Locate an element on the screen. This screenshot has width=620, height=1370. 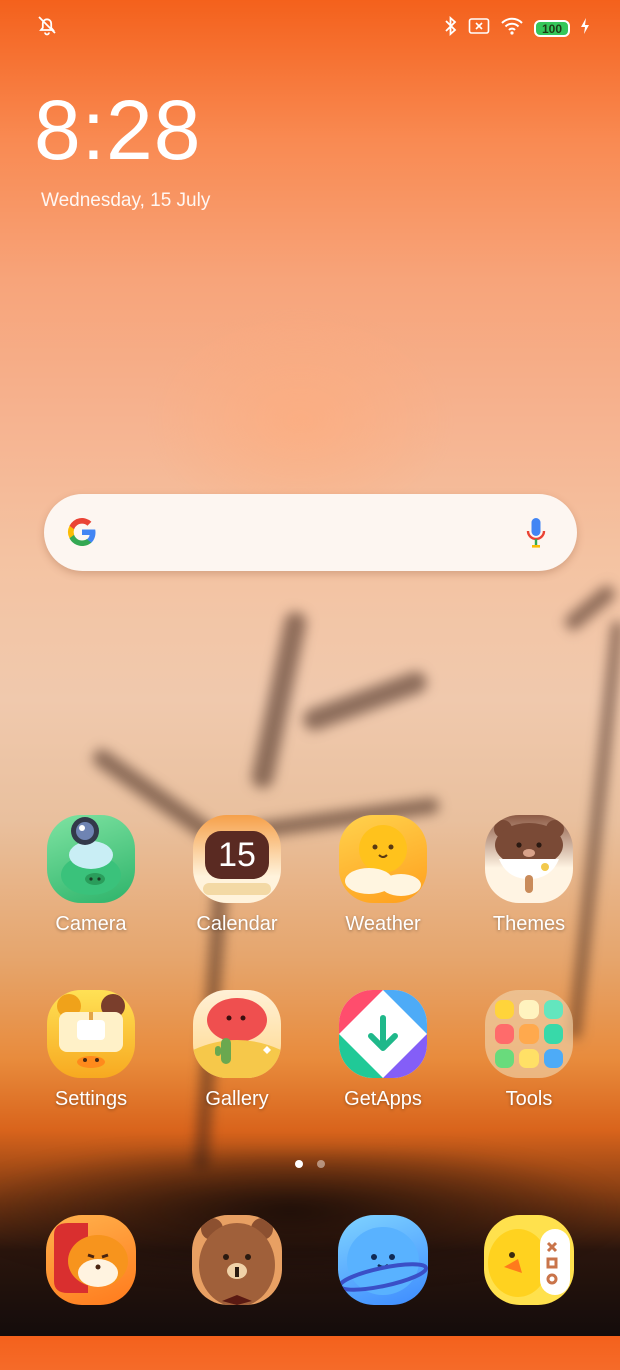
tools-folder-icon is located at coordinates (529, 1034).